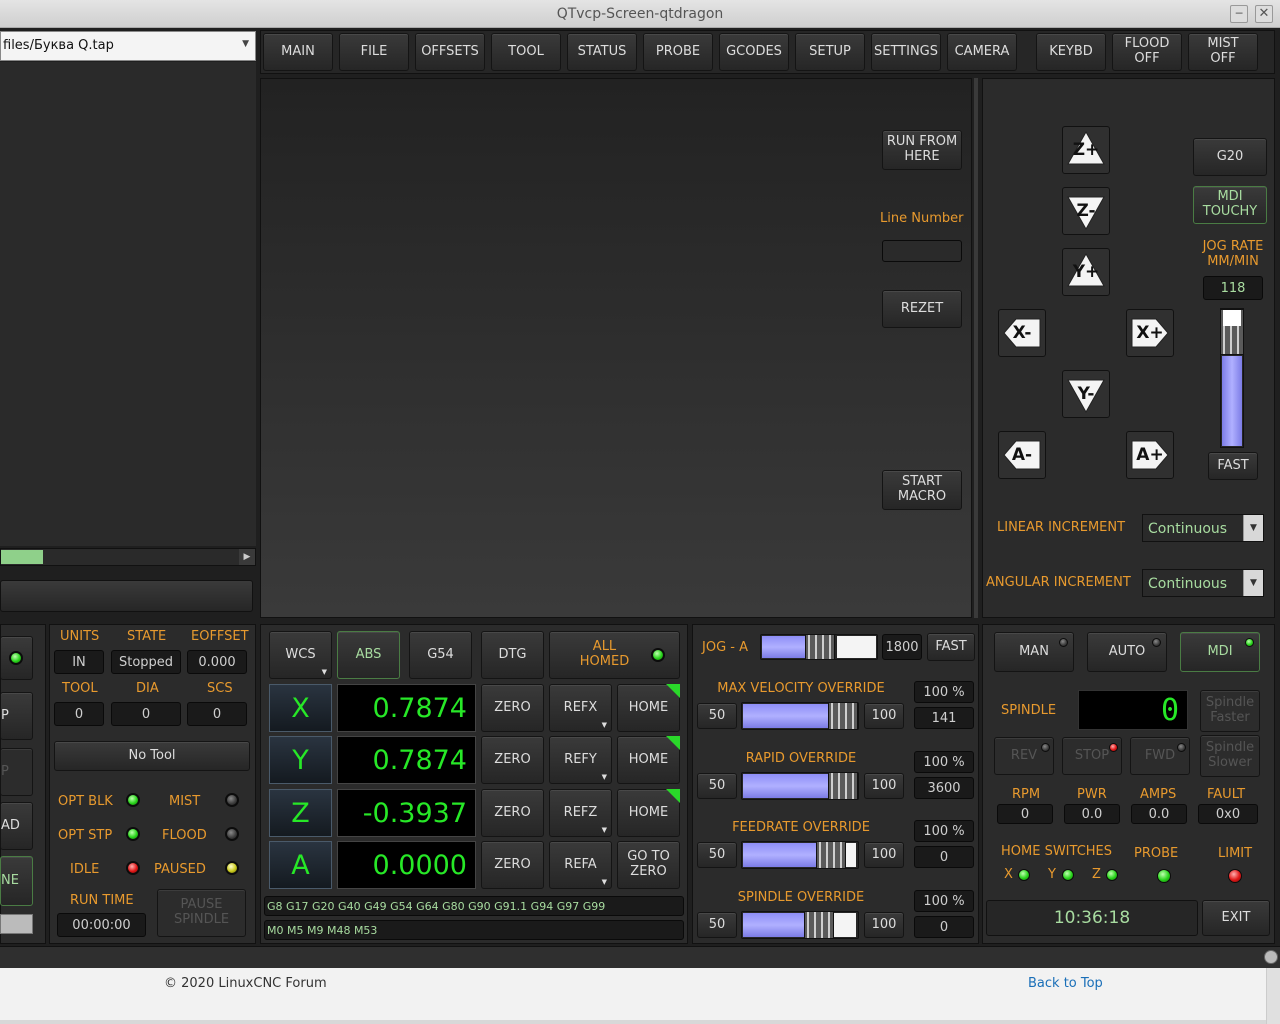  What do you see at coordinates (800, 925) in the screenshot?
I see `spindle-override-slider` at bounding box center [800, 925].